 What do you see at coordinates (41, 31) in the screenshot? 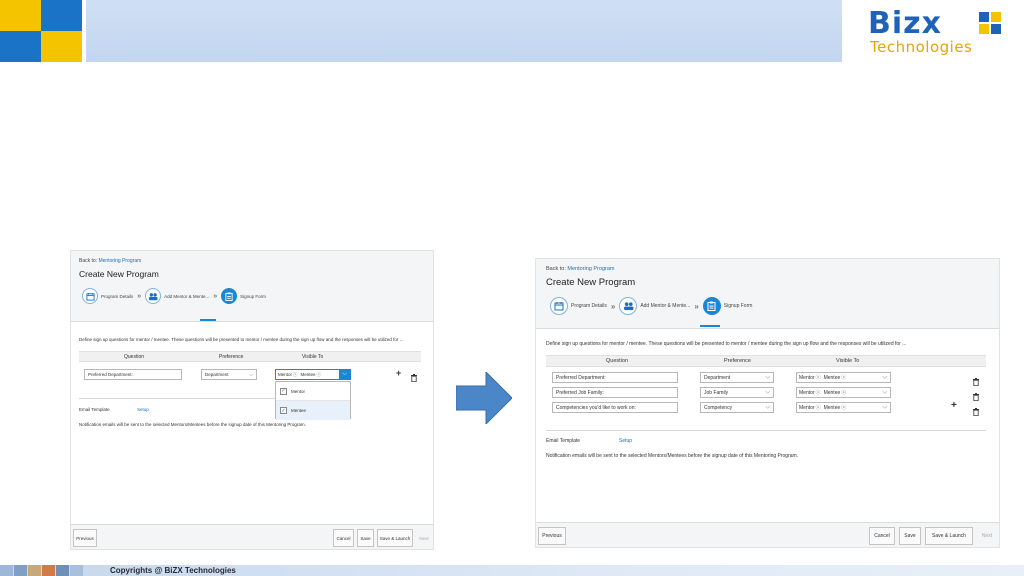
I see `corner-logo` at bounding box center [41, 31].